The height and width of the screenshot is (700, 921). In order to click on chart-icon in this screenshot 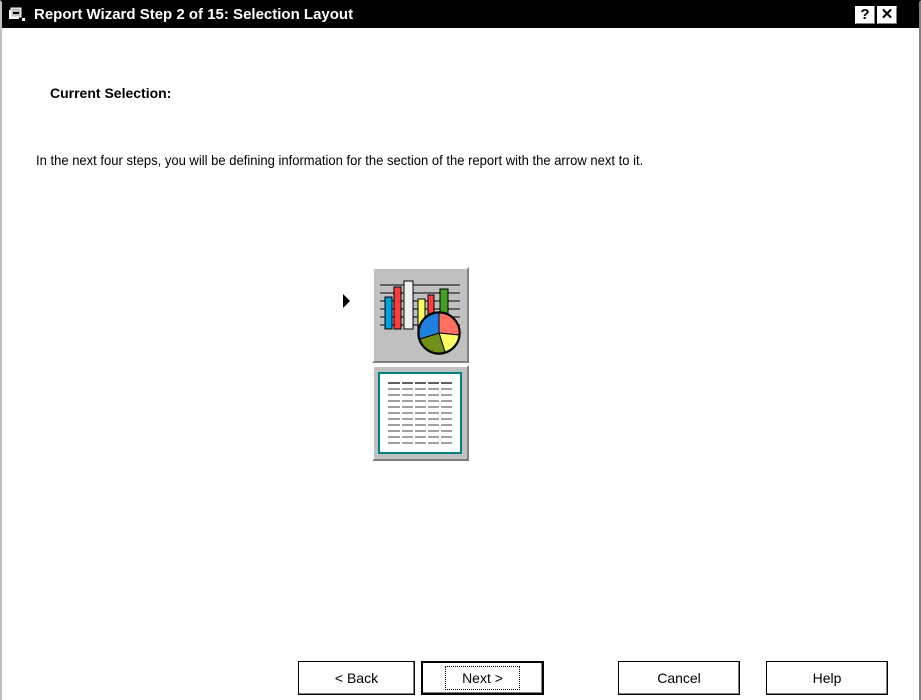, I will do `click(420, 317)`.